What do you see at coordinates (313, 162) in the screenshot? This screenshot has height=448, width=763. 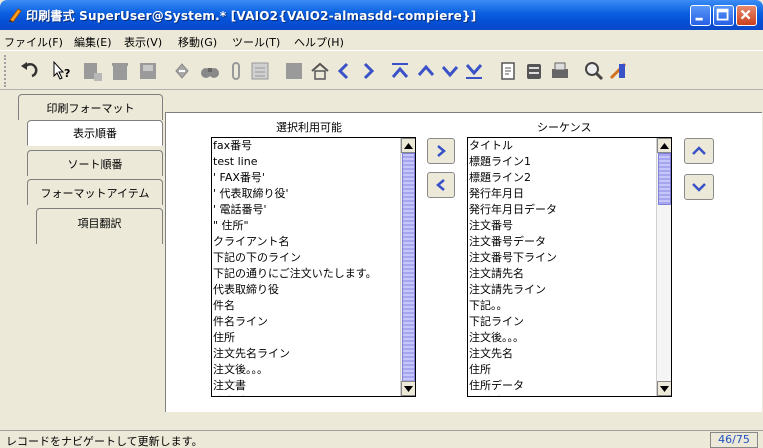 I see `list-item: test line` at bounding box center [313, 162].